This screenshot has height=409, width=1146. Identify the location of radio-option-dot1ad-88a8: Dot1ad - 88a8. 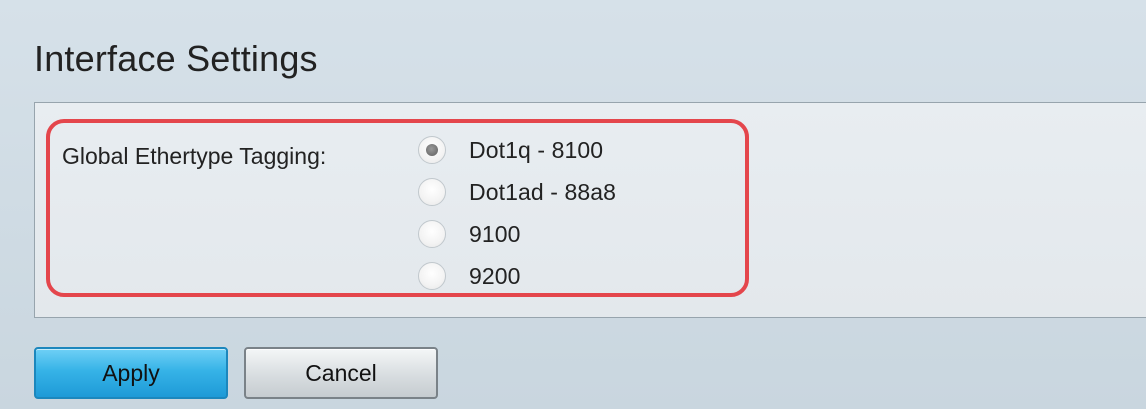
(517, 192).